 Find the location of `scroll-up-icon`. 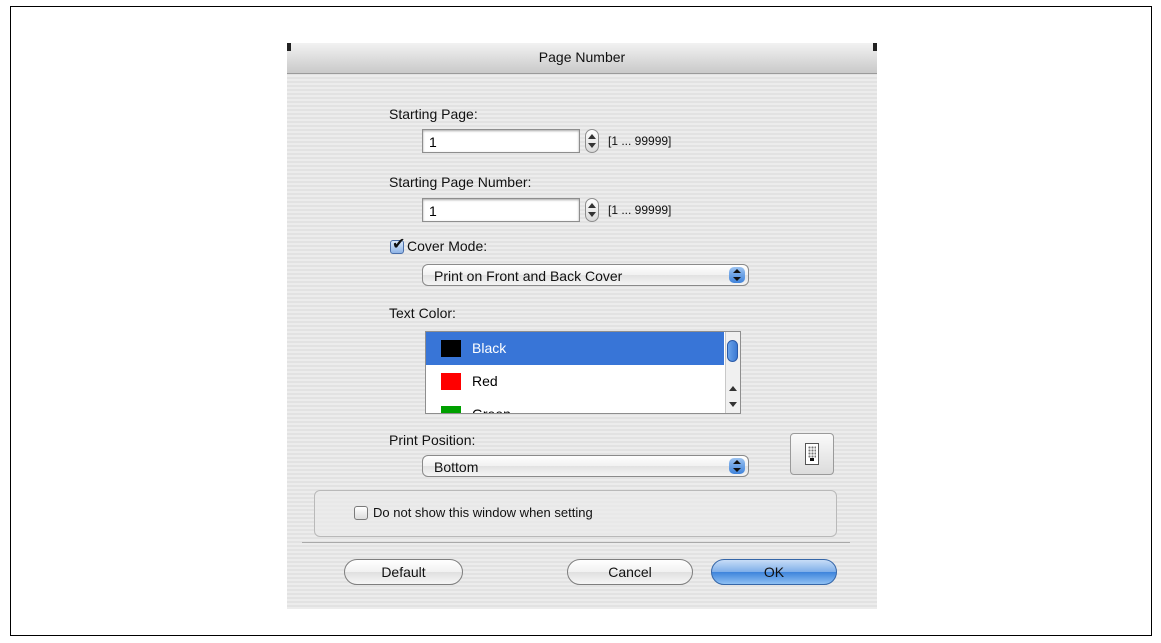

scroll-up-icon is located at coordinates (733, 388).